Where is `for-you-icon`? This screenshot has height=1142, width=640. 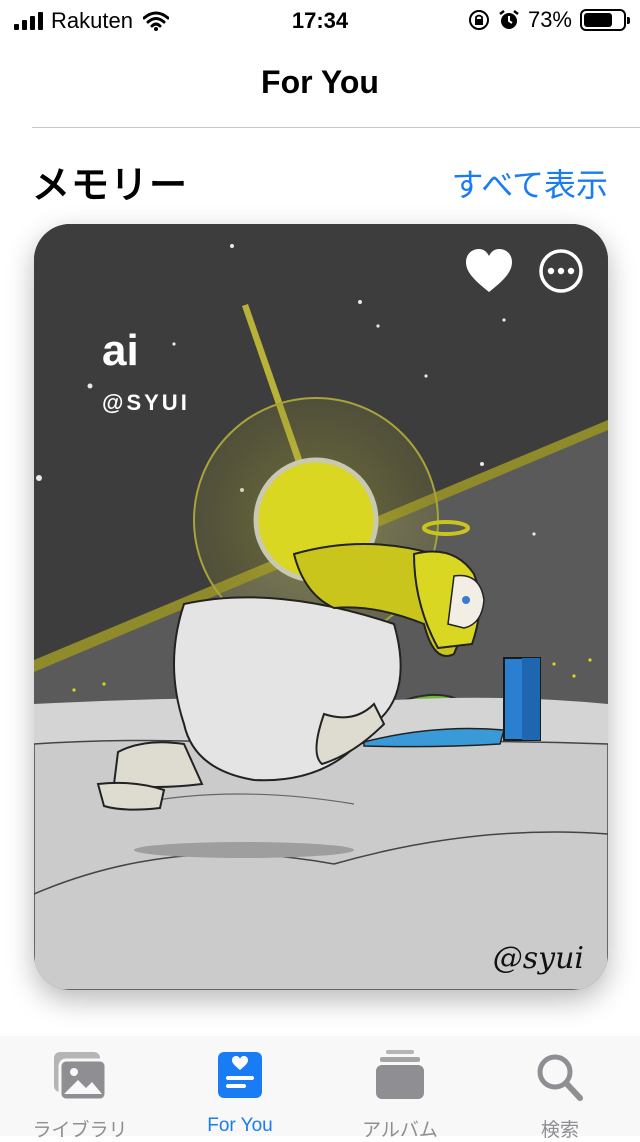 for-you-icon is located at coordinates (240, 1075).